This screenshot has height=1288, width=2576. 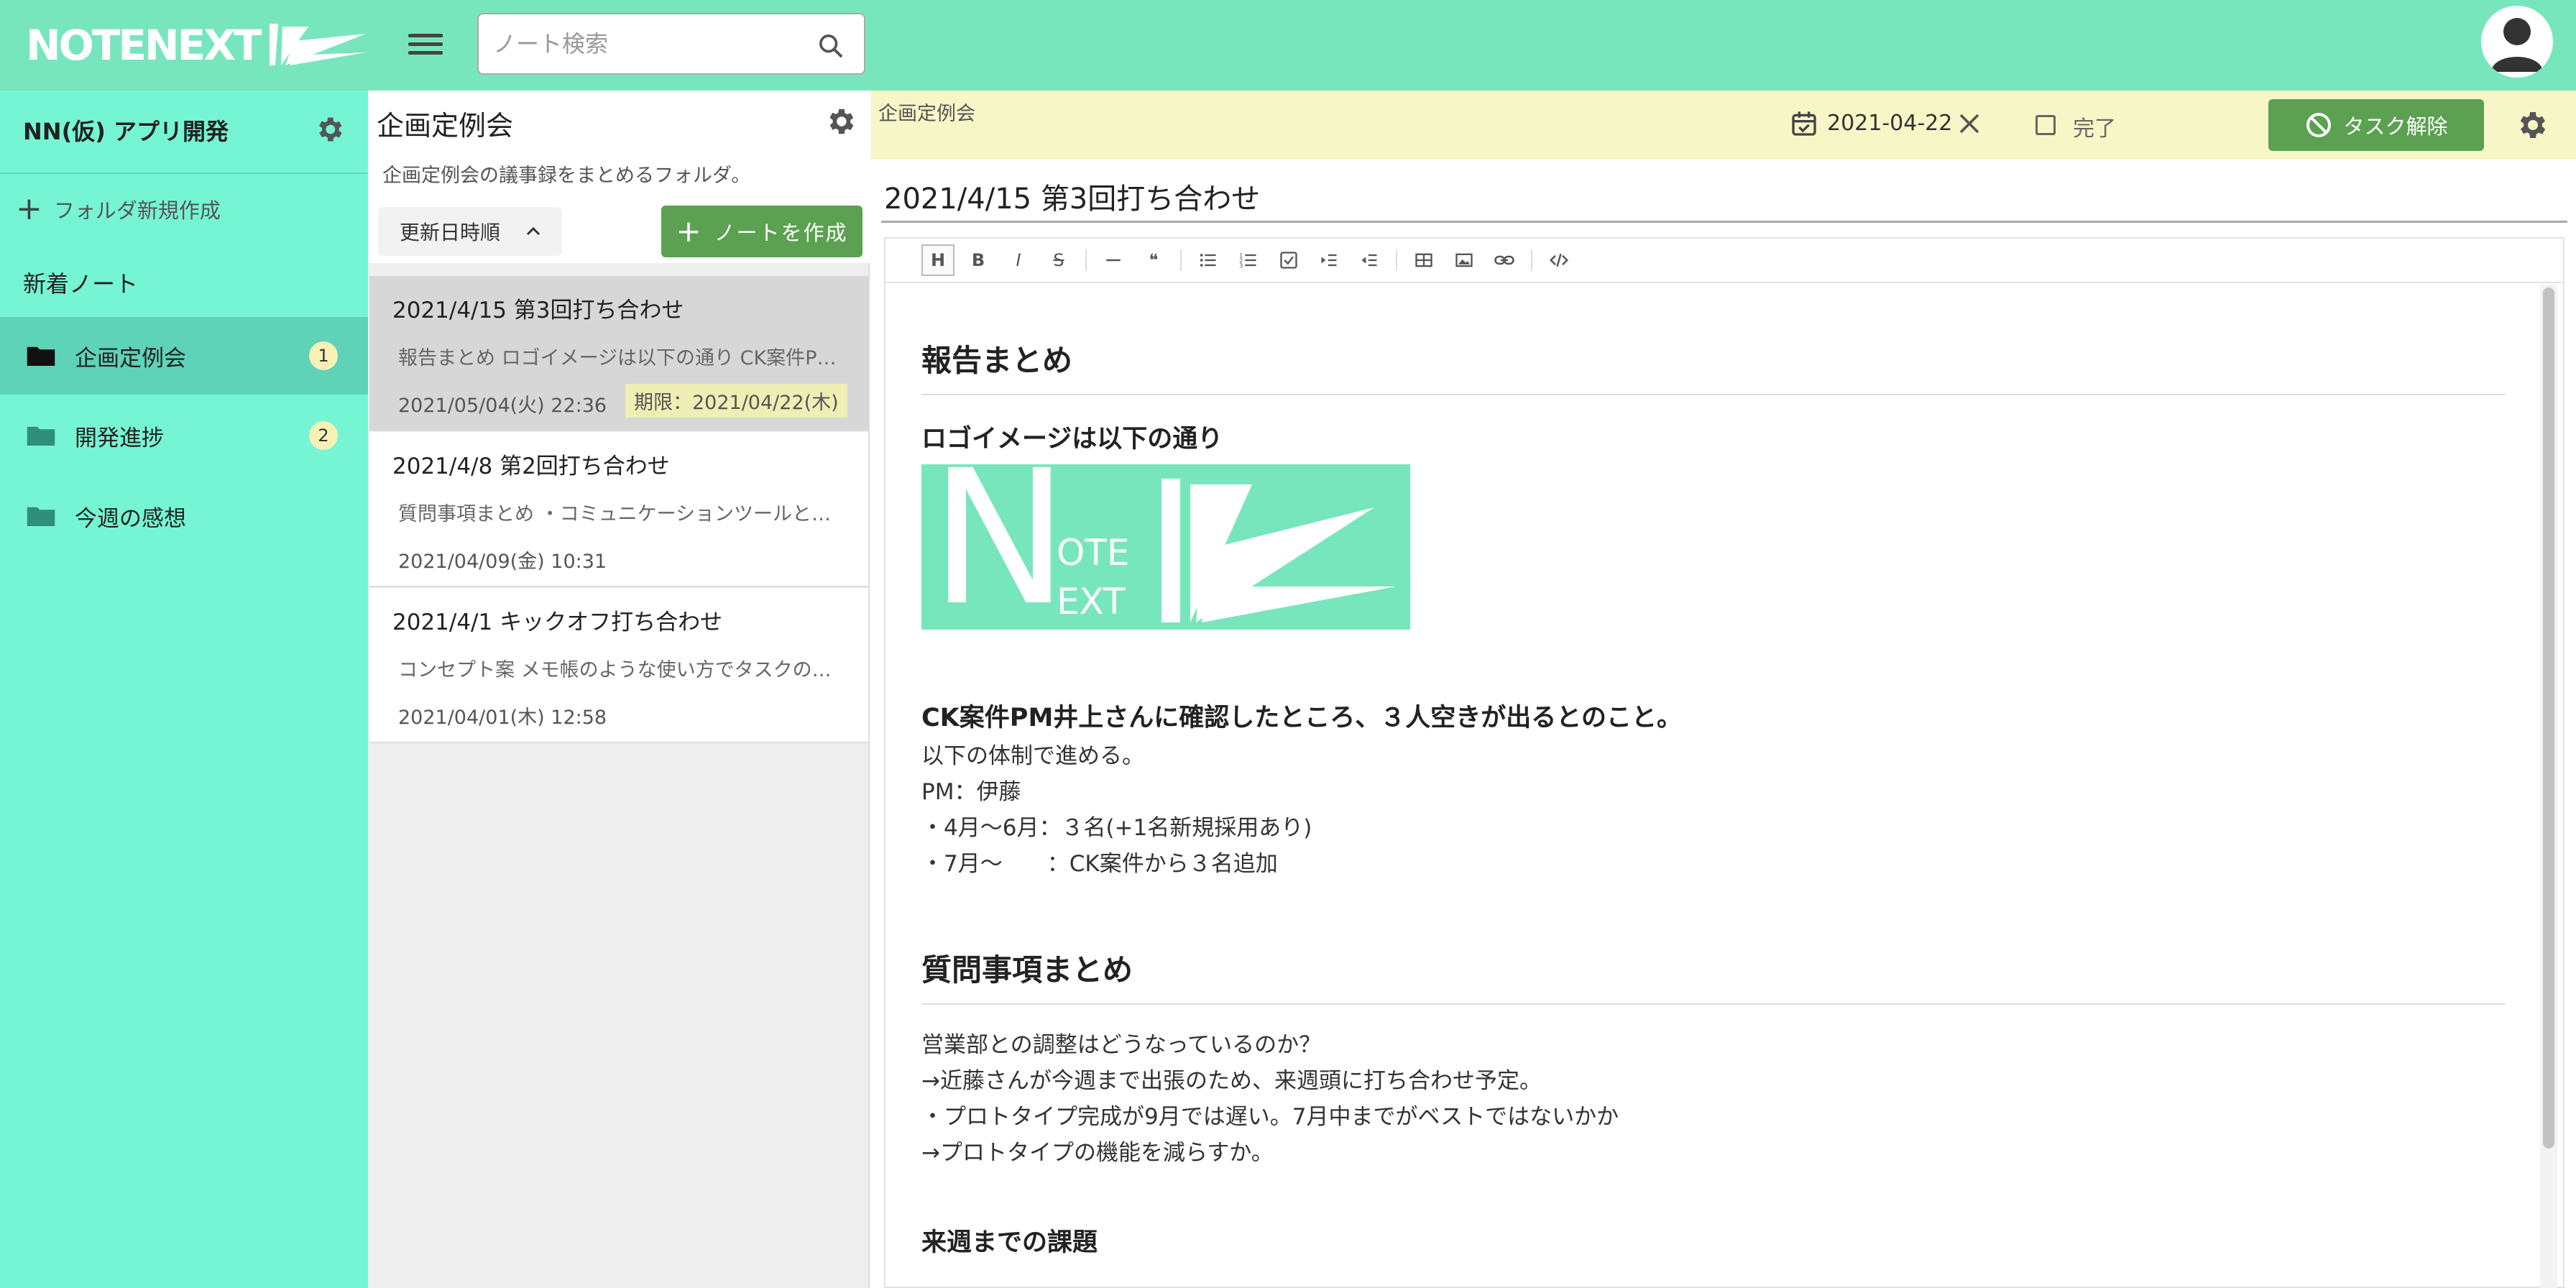 What do you see at coordinates (1231, 1081) in the screenshot?
I see `content-paragraph: →近藤さんが今週まで出張のため、来週頭に打ち合わせ予定。` at bounding box center [1231, 1081].